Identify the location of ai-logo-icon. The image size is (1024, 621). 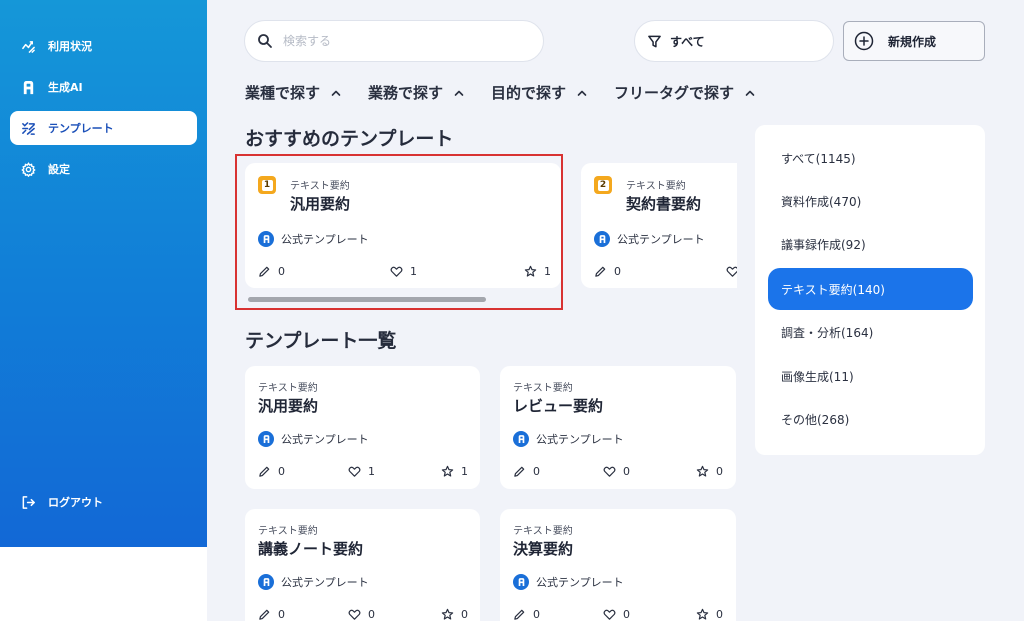
(28, 87).